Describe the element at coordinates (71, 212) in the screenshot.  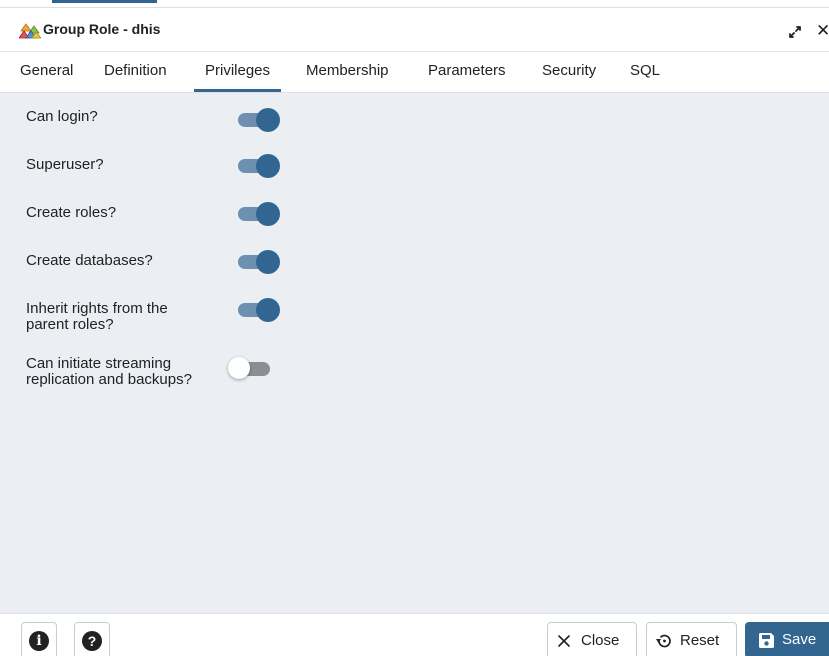
I see `create-roles-label: Create roles?` at that location.